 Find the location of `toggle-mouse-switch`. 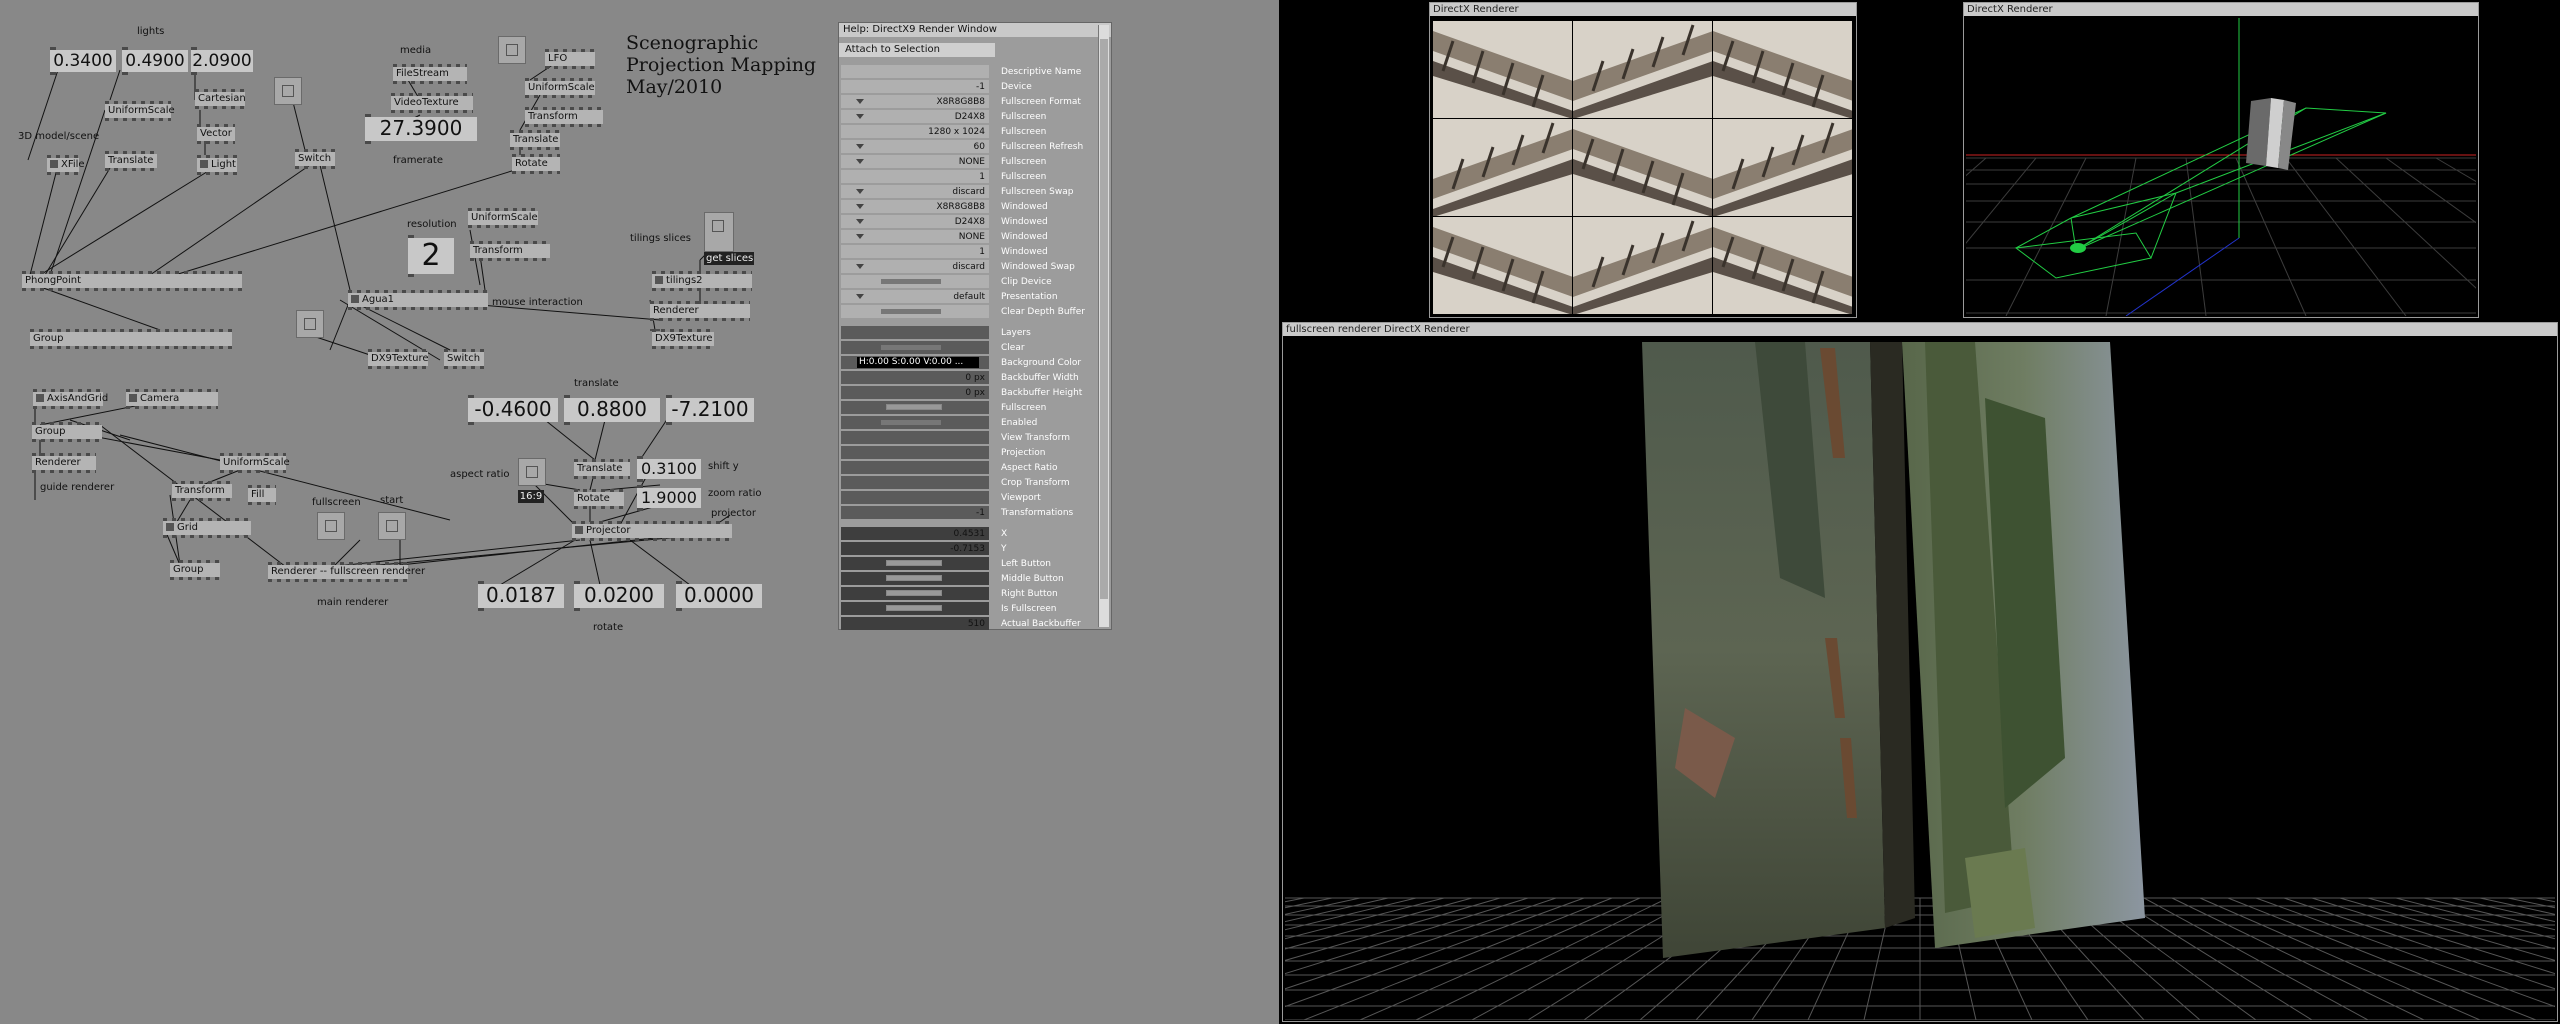

toggle-mouse-switch is located at coordinates (310, 324).